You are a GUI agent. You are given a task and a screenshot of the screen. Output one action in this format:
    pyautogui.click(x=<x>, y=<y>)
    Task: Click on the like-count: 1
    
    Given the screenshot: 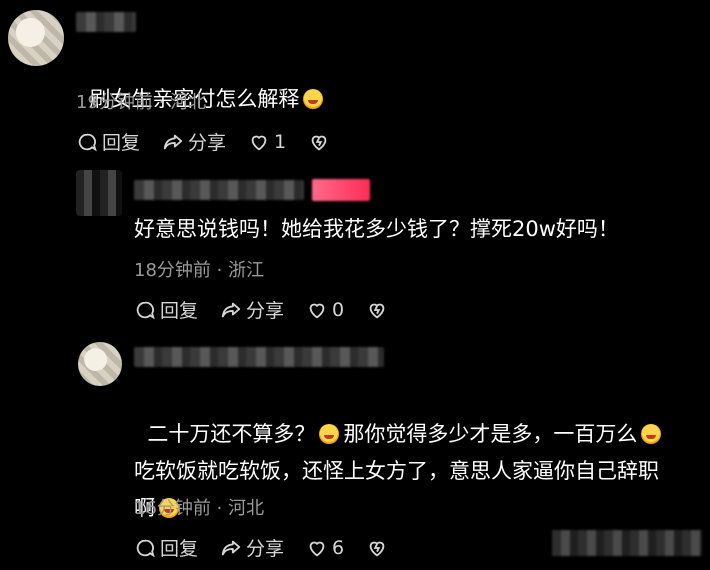 What is the action you would take?
    pyautogui.click(x=280, y=141)
    